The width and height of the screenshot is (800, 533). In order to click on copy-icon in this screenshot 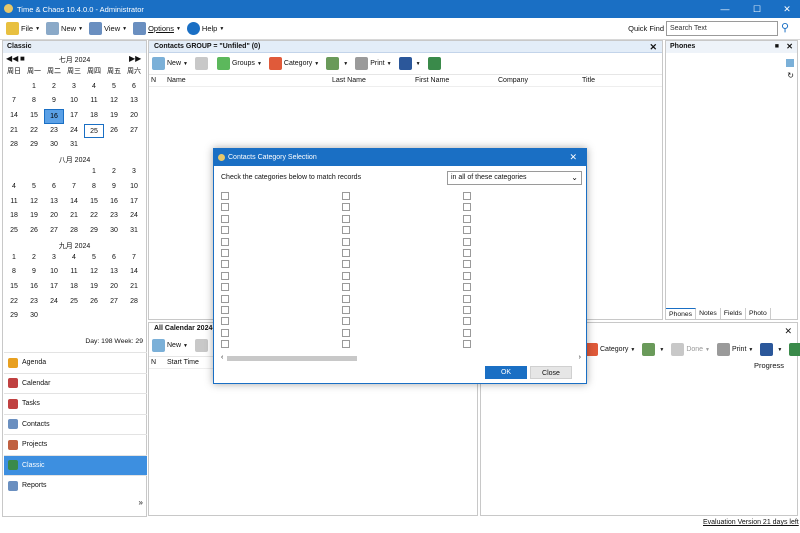, I will do `click(790, 63)`.